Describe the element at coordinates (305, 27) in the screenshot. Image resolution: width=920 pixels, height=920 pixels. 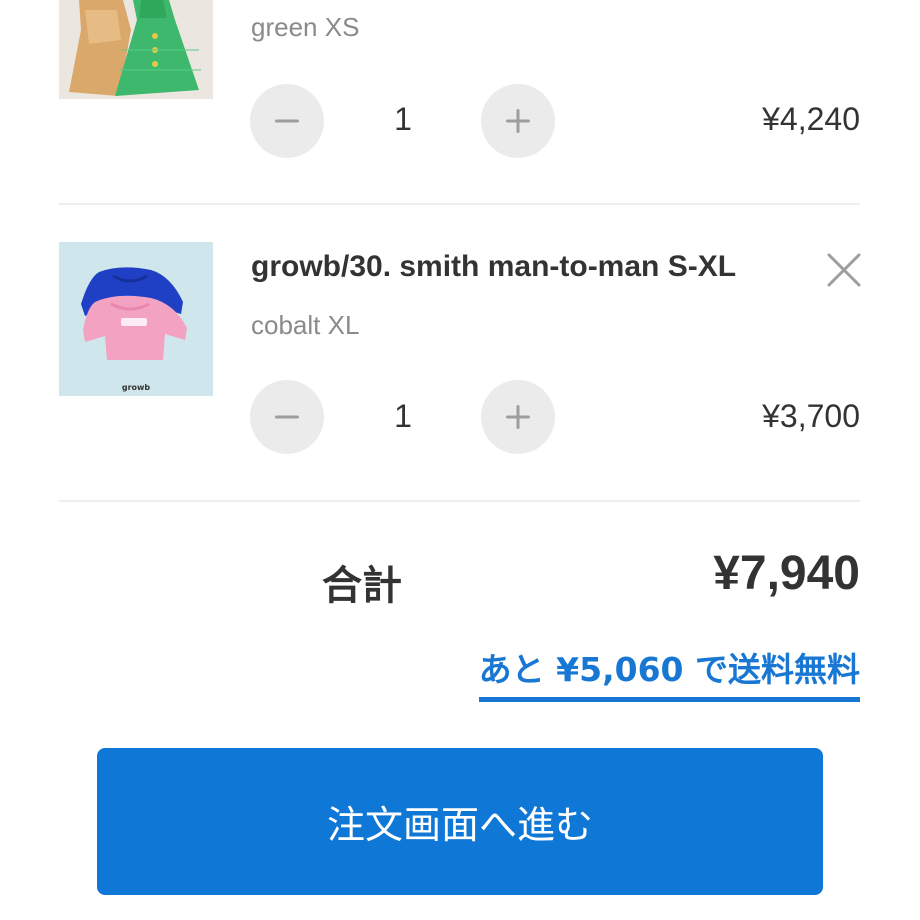
I see `item-variant: green XS` at that location.